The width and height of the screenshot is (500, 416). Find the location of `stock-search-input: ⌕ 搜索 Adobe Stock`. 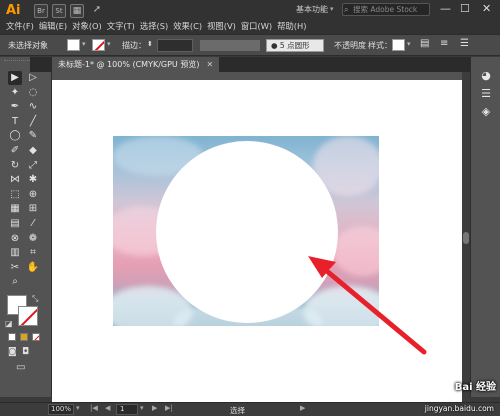

stock-search-input: ⌕ 搜索 Adobe Stock is located at coordinates (386, 9).